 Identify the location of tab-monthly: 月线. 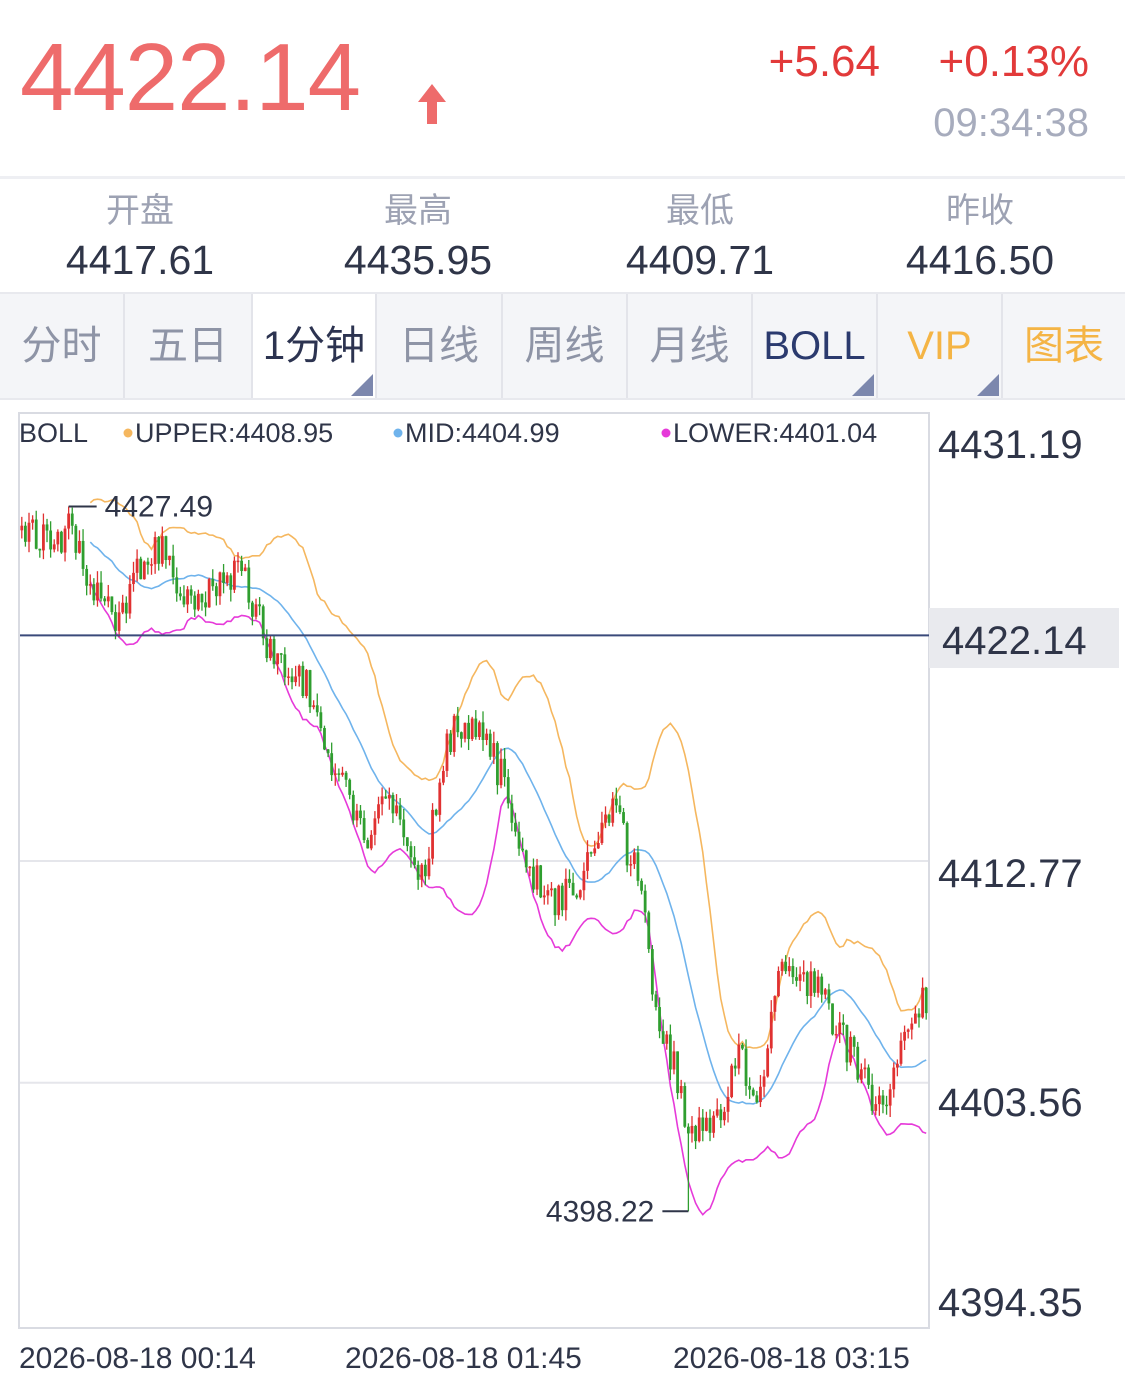
(690, 346).